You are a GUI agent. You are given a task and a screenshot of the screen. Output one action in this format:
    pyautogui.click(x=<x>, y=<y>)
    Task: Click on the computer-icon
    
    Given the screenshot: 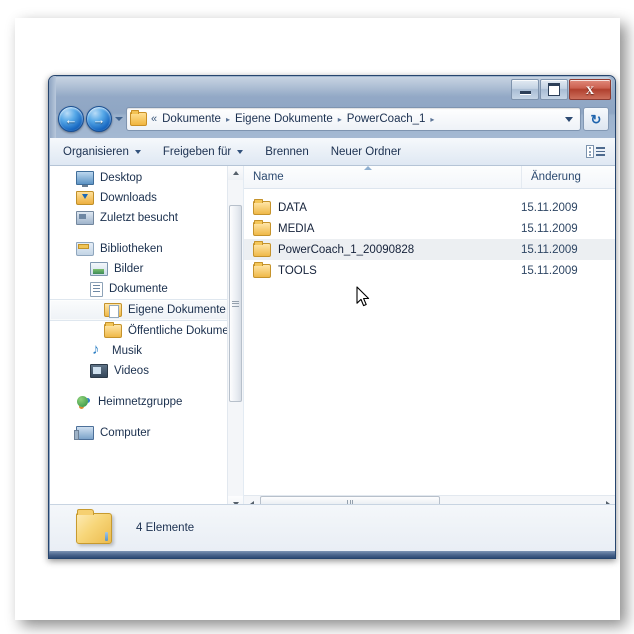 What is the action you would take?
    pyautogui.click(x=84, y=433)
    